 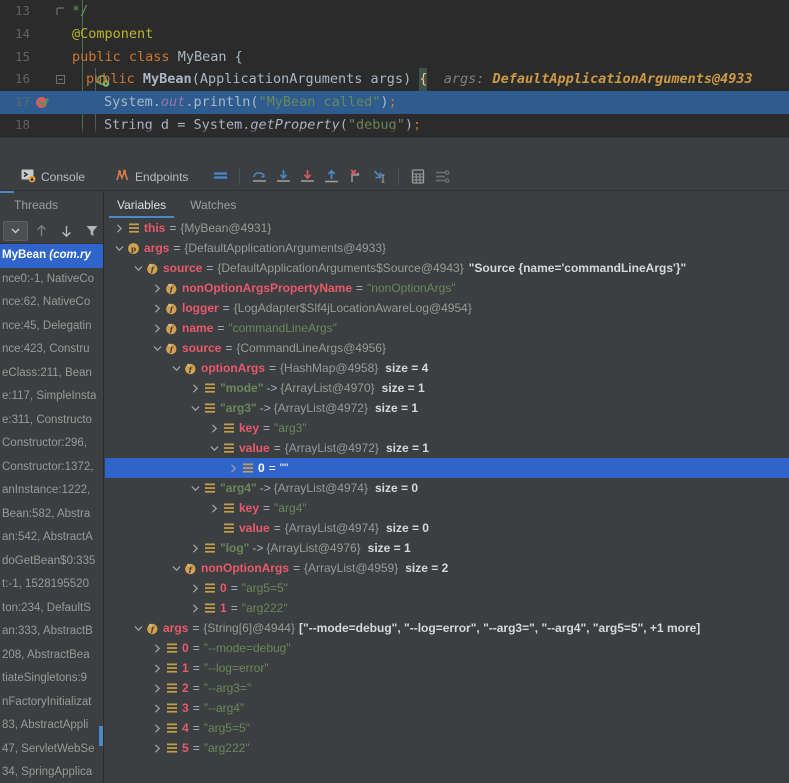 I want to click on thread-selector-button, so click(x=15, y=230).